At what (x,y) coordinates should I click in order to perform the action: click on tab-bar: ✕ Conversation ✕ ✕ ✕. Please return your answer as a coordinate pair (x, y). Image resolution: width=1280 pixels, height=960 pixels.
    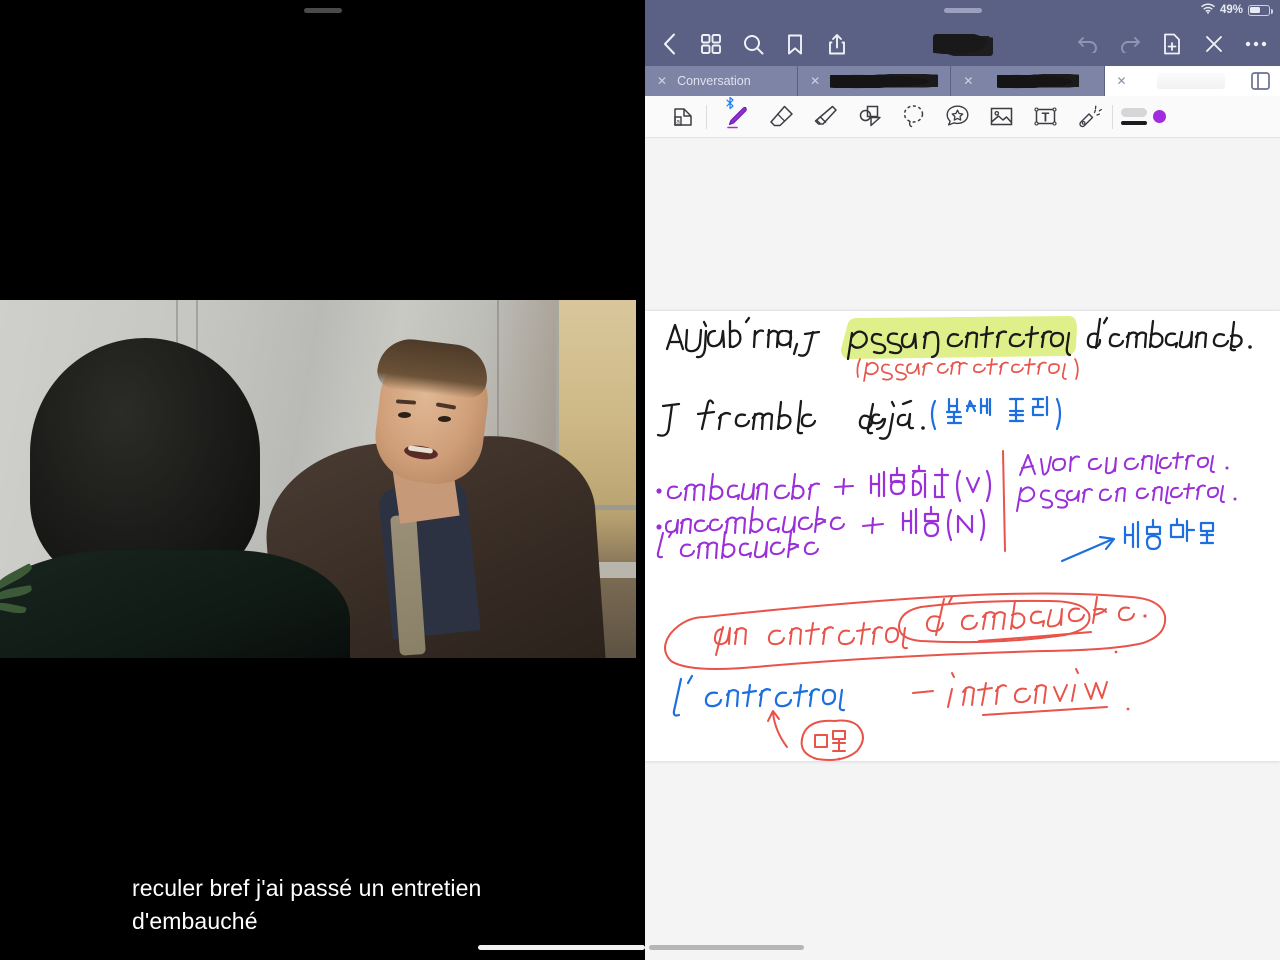
    Looking at the image, I should click on (962, 81).